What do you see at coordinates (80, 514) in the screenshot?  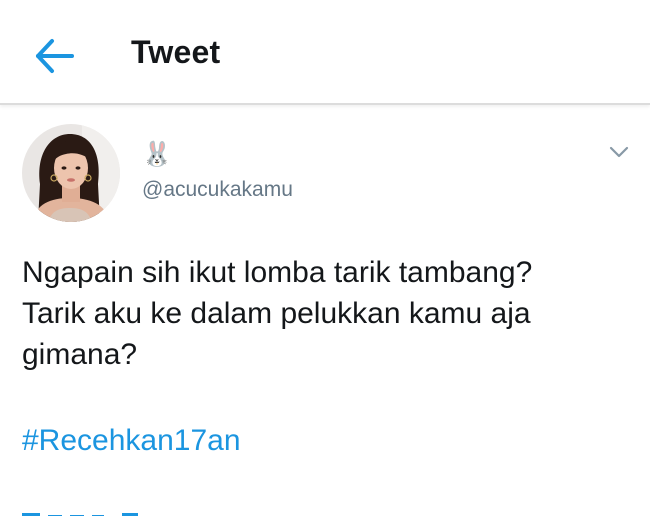 I see `cut-off-text-glyphs` at bounding box center [80, 514].